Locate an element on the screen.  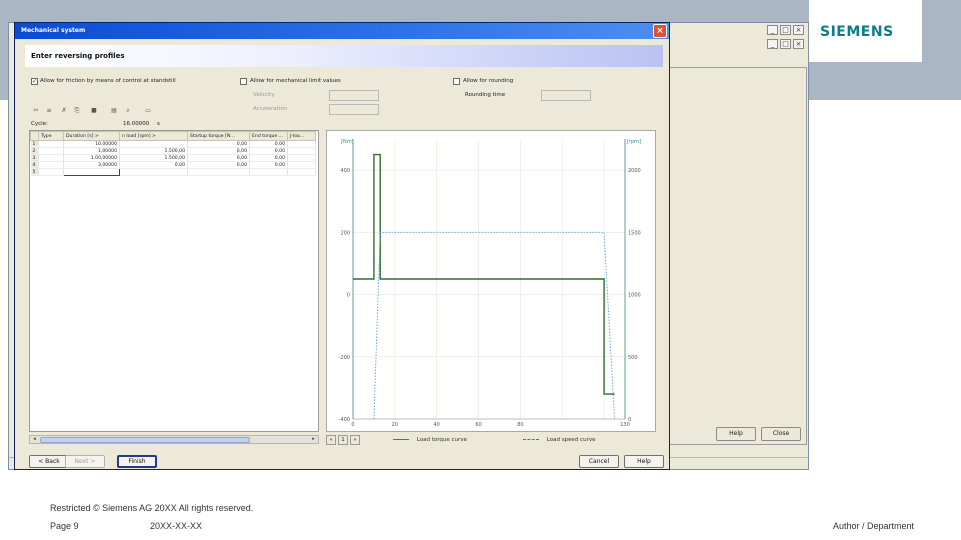
table-row: 4 3,00000 0,00 0,00 0,00 is located at coordinates (173, 165).